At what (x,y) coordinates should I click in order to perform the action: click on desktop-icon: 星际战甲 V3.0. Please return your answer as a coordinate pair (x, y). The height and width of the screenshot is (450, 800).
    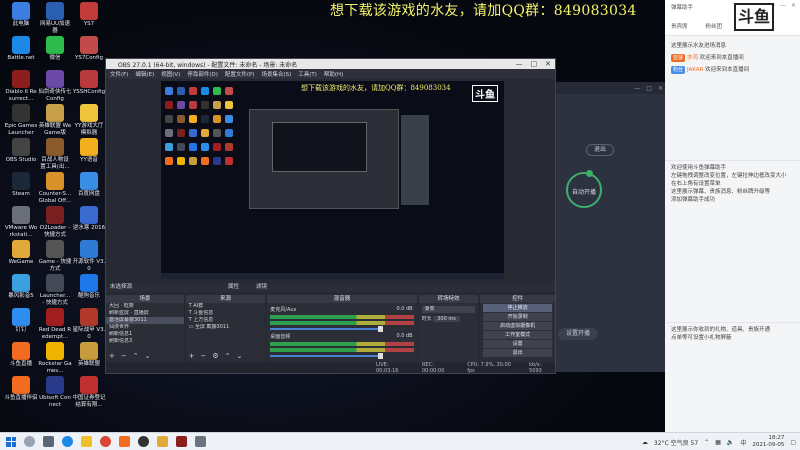
    Looking at the image, I should click on (89, 324).